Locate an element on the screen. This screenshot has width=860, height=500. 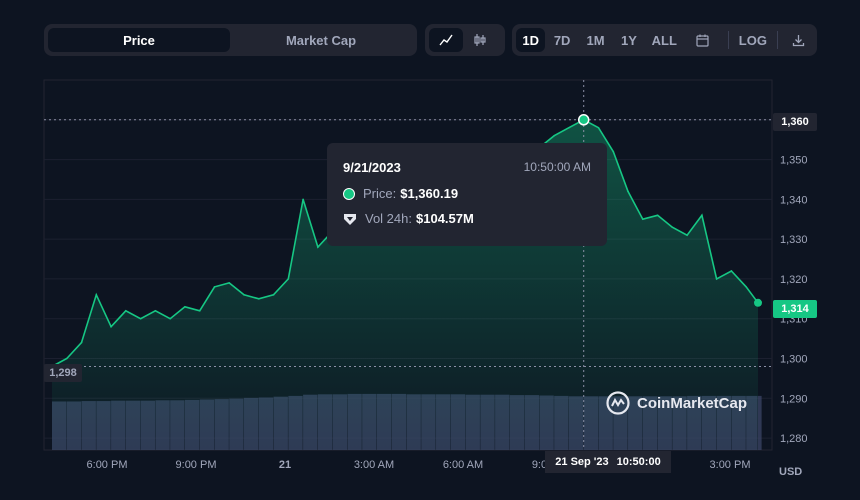
x-tick-label: 9:00 PM is located at coordinates (196, 465).